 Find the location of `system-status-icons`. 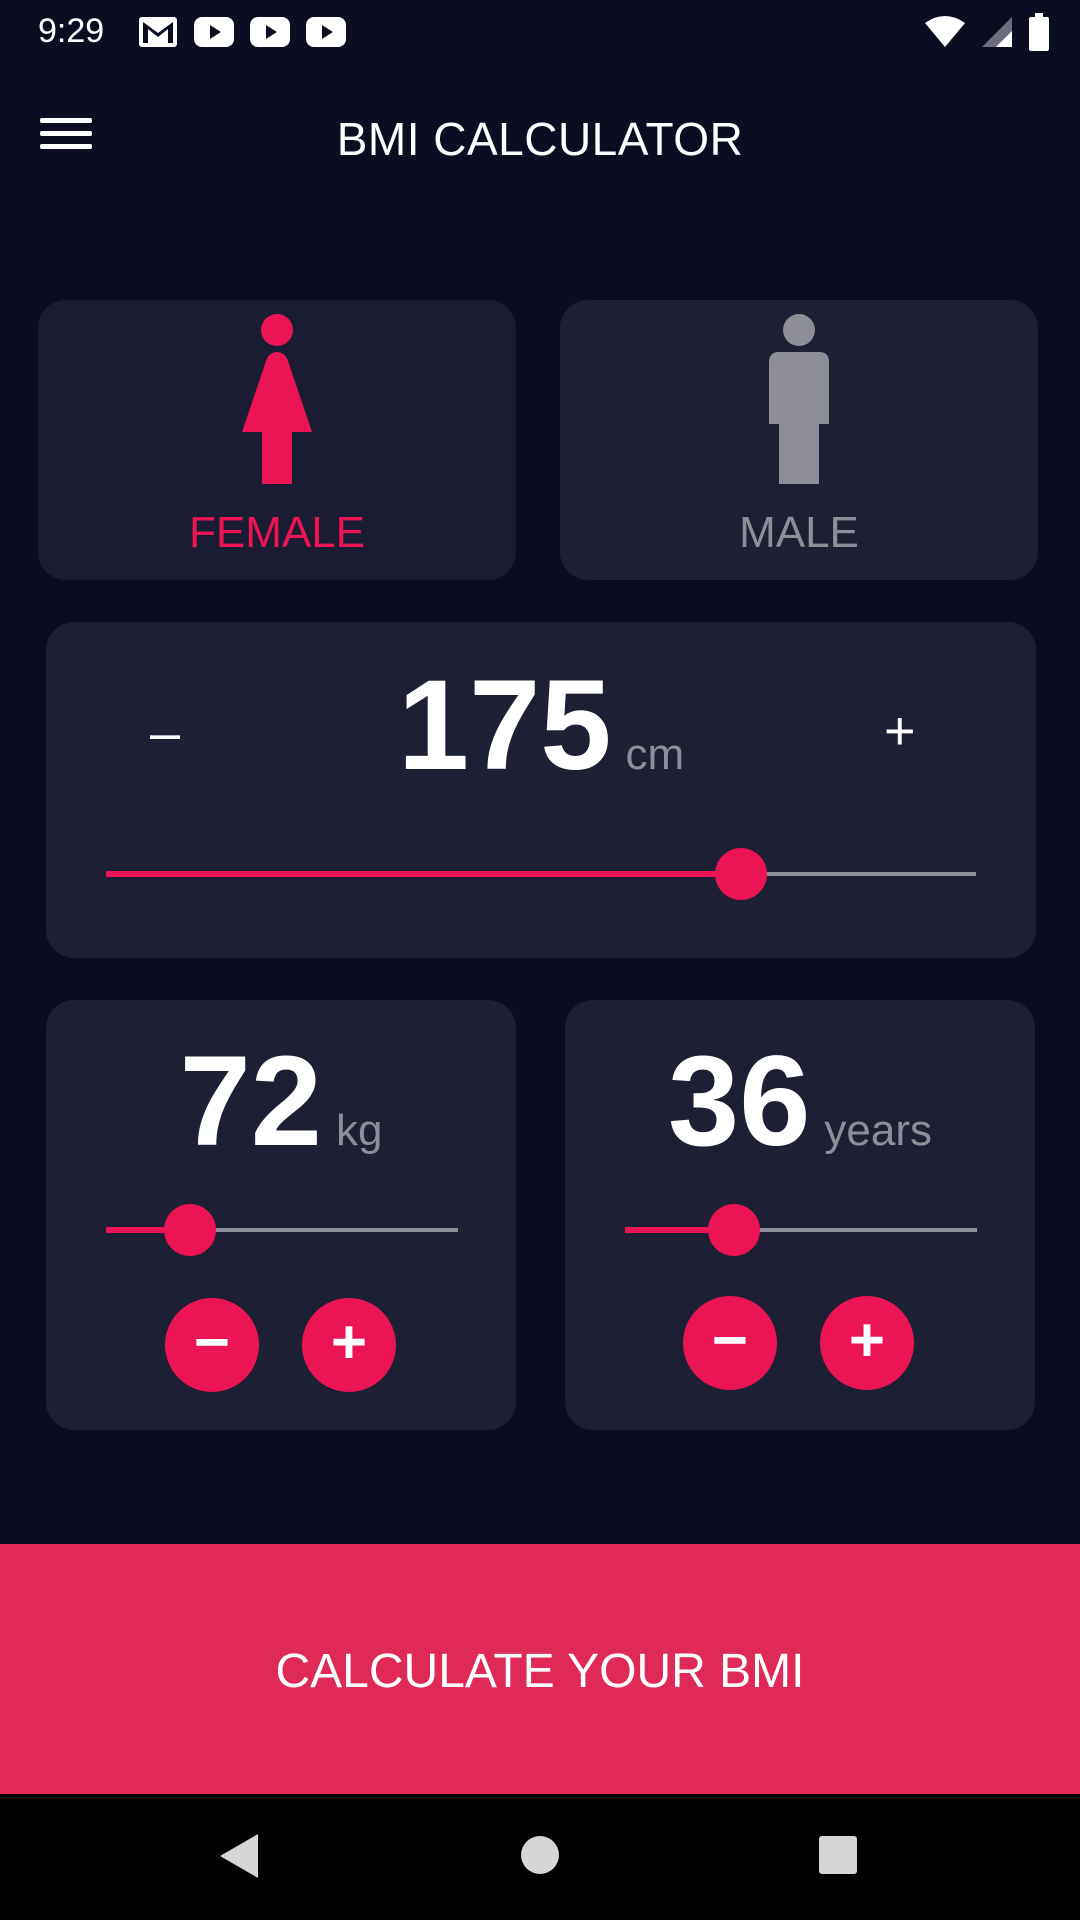

system-status-icons is located at coordinates (987, 32).